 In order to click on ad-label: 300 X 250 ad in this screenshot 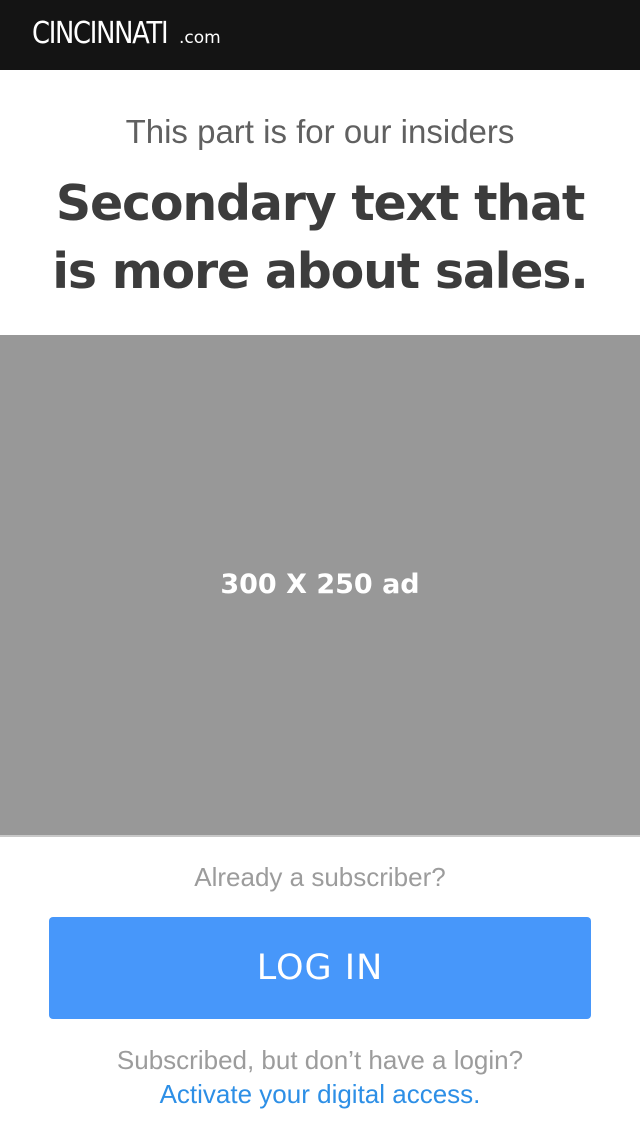, I will do `click(320, 584)`.